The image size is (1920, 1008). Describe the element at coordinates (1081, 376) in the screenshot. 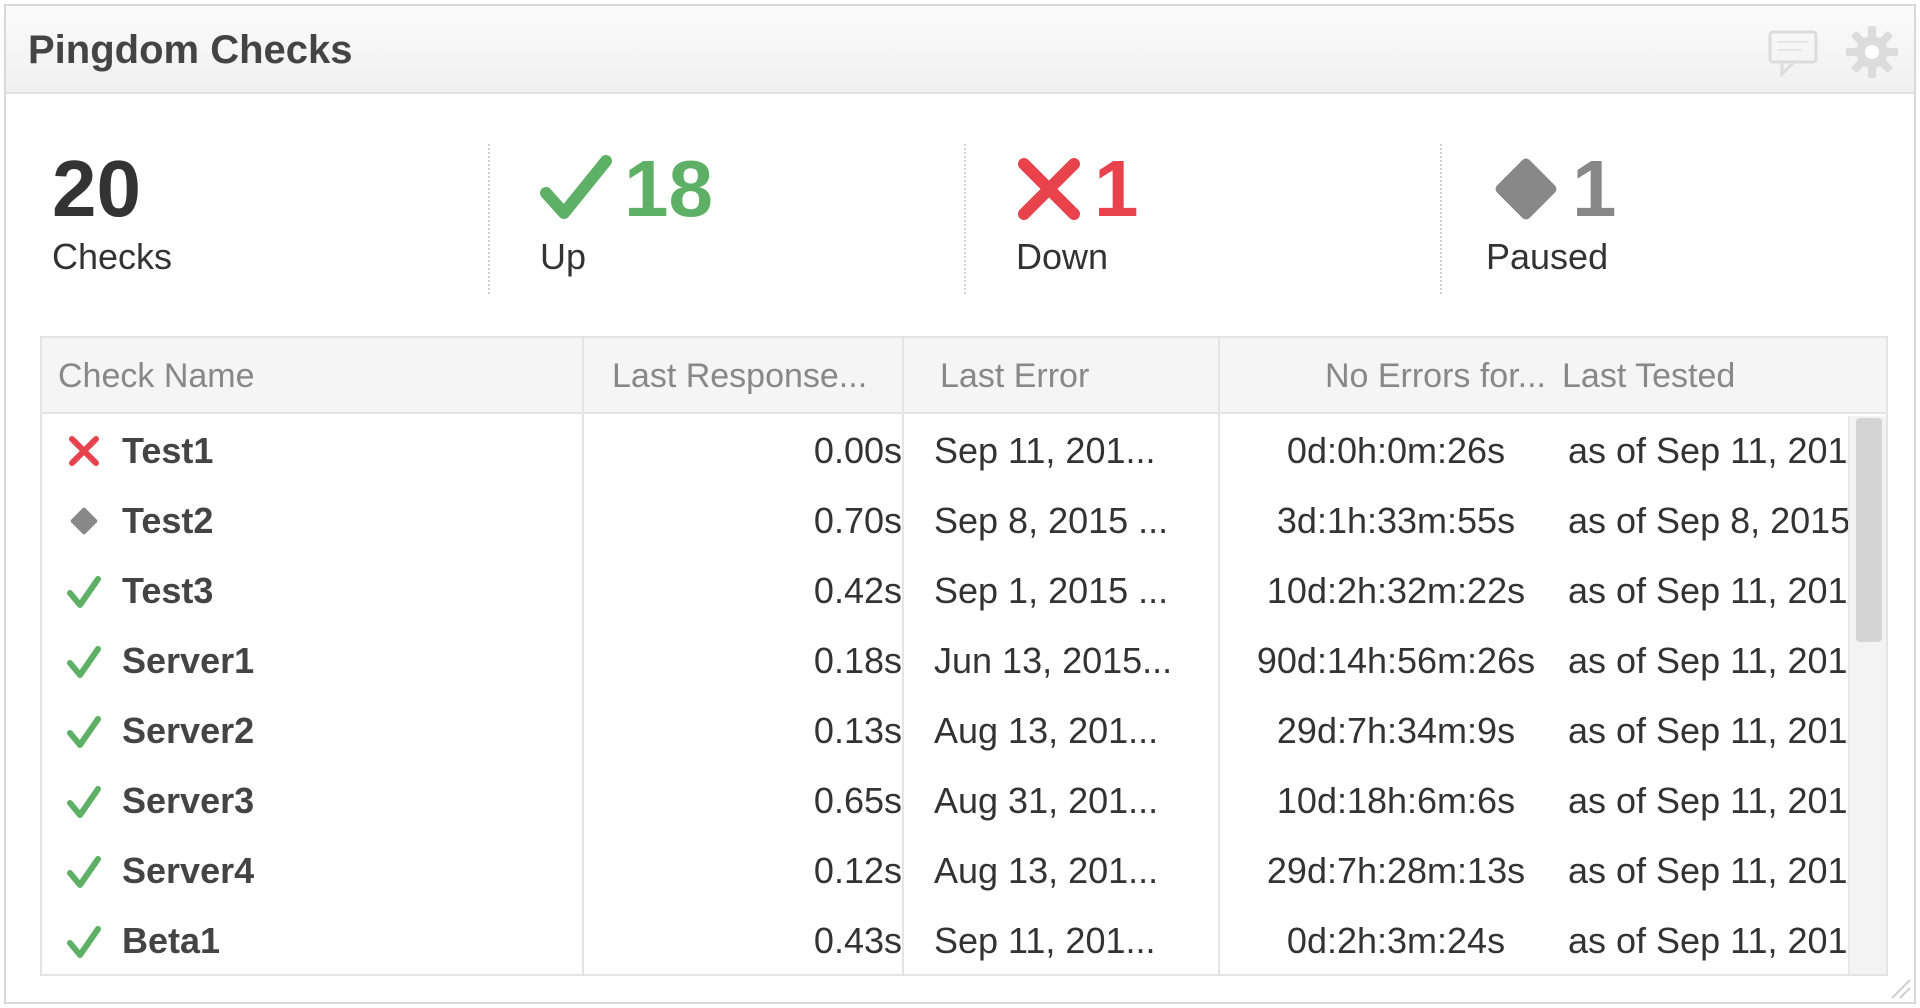

I see `column-header-last-error: Last Error` at that location.